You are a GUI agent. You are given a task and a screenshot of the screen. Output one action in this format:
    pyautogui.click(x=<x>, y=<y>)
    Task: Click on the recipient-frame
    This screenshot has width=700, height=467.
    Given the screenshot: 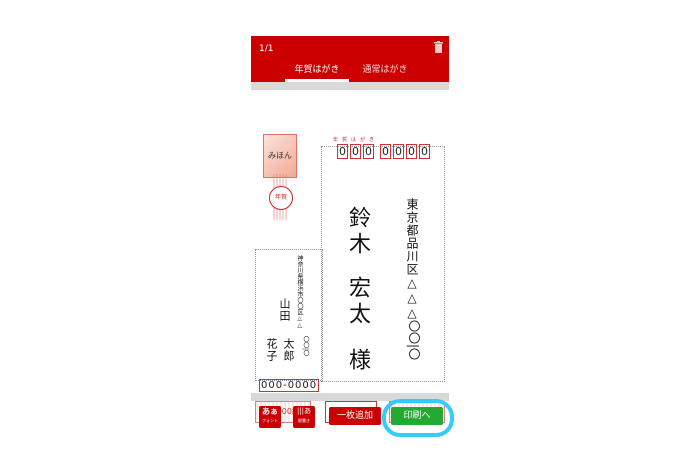 What is the action you would take?
    pyautogui.click(x=383, y=264)
    